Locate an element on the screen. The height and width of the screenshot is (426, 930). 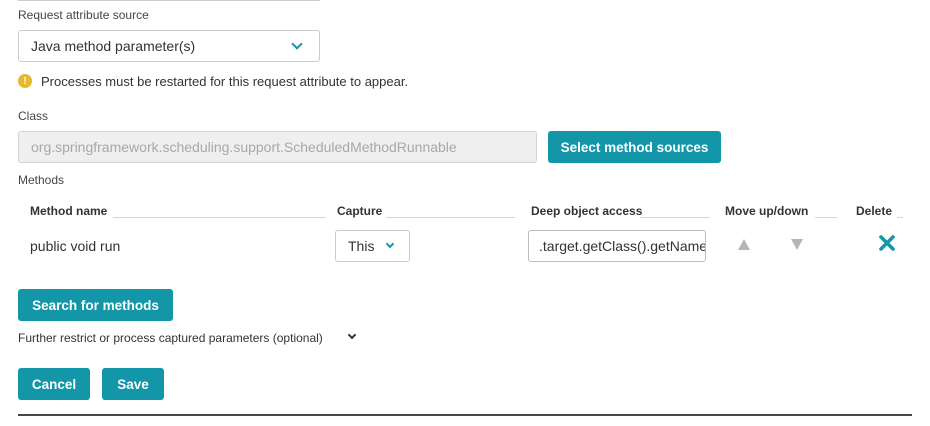
info-circle-icon: ! is located at coordinates (25, 81).